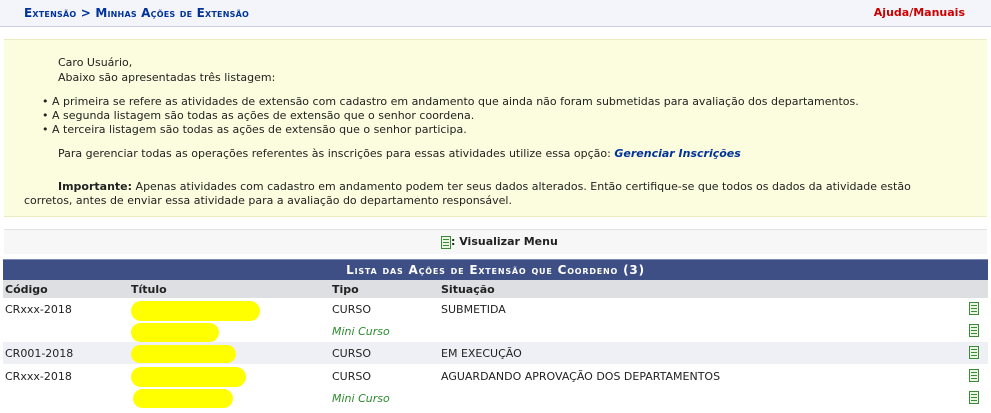  What do you see at coordinates (468, 289) in the screenshot?
I see `column-header-situacao: Situação` at bounding box center [468, 289].